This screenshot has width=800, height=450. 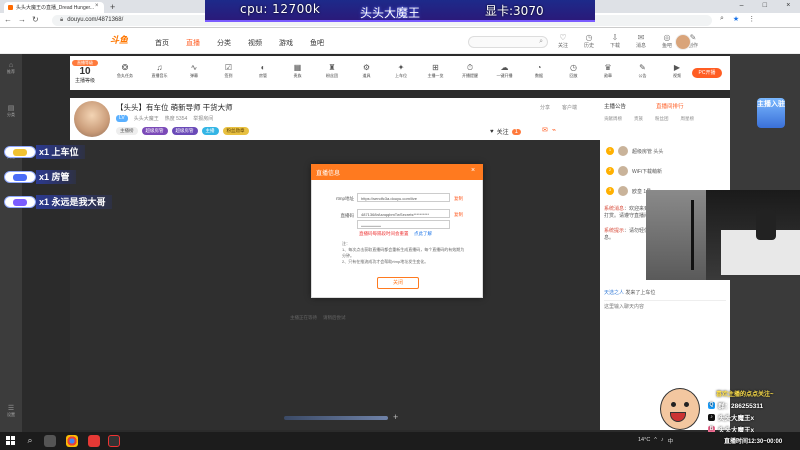 I want to click on copy-key-button: 复制, so click(x=458, y=215).